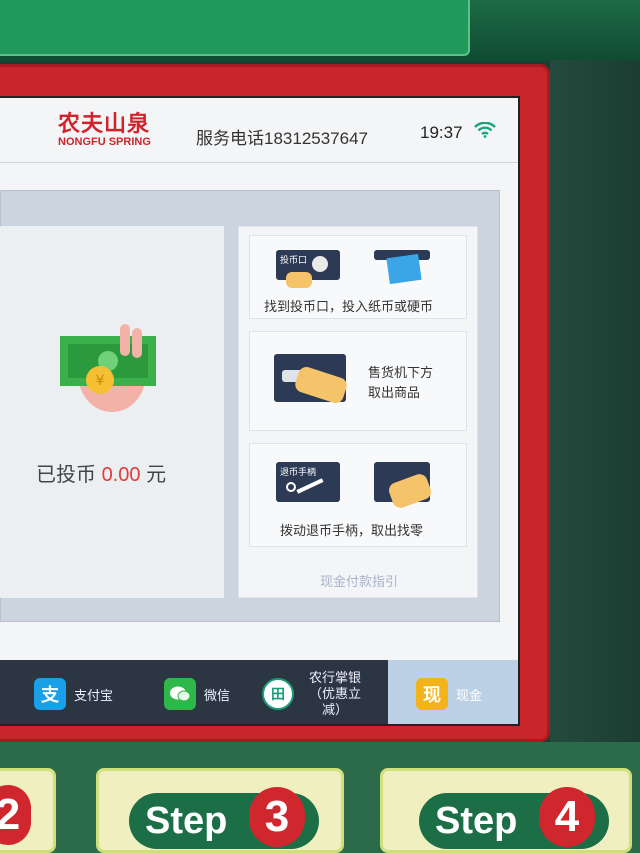 This screenshot has height=853, width=640. I want to click on guide-step-change-text: 拨动退币手柄，取出找零, so click(352, 530).